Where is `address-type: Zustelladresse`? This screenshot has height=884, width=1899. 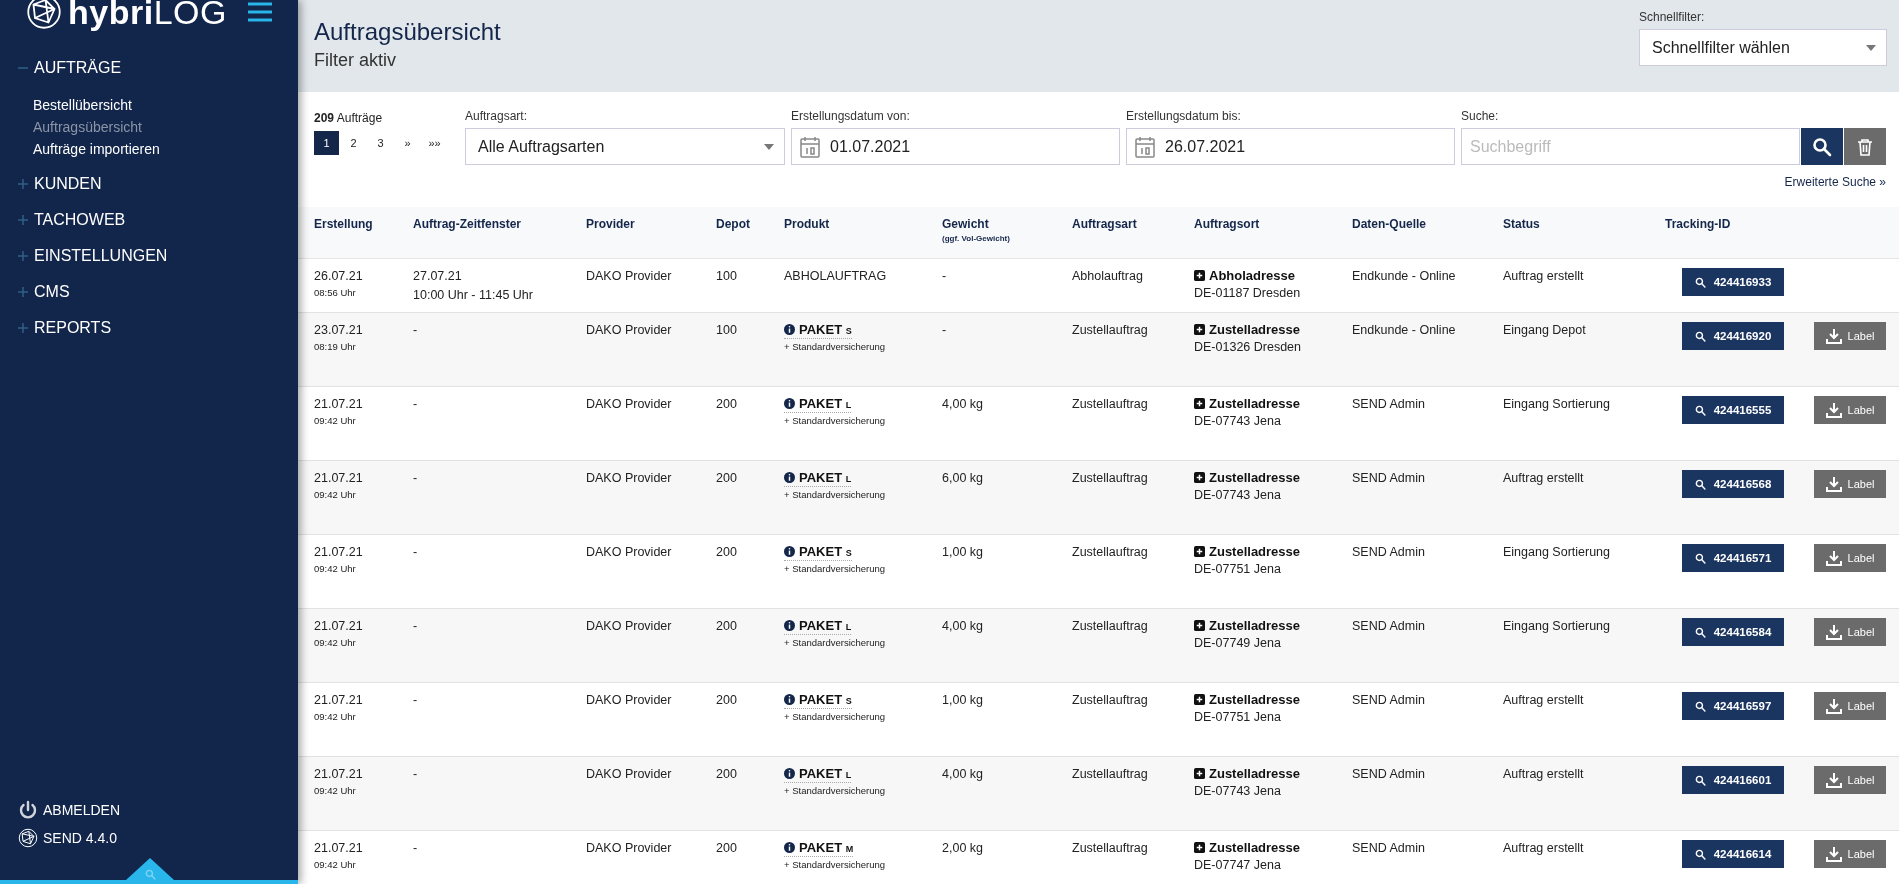 address-type: Zustelladresse is located at coordinates (1255, 625).